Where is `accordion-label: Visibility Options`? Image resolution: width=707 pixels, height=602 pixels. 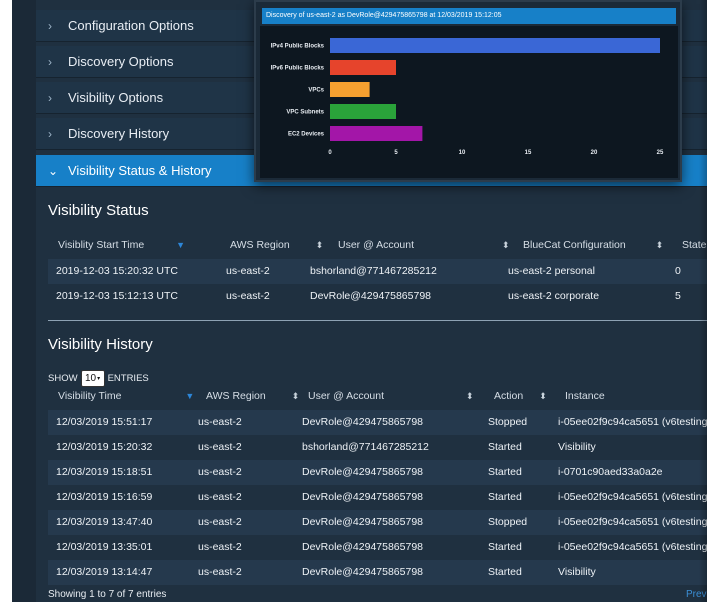 accordion-label: Visibility Options is located at coordinates (116, 97).